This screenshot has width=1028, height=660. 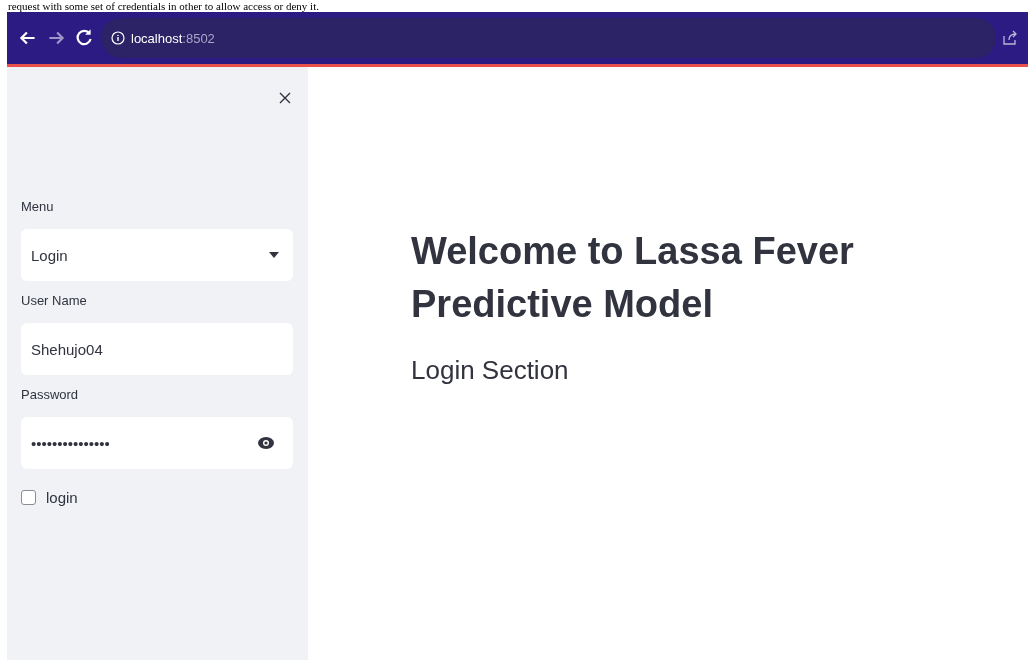 What do you see at coordinates (157, 255) in the screenshot?
I see `menu-dropdown: Login` at bounding box center [157, 255].